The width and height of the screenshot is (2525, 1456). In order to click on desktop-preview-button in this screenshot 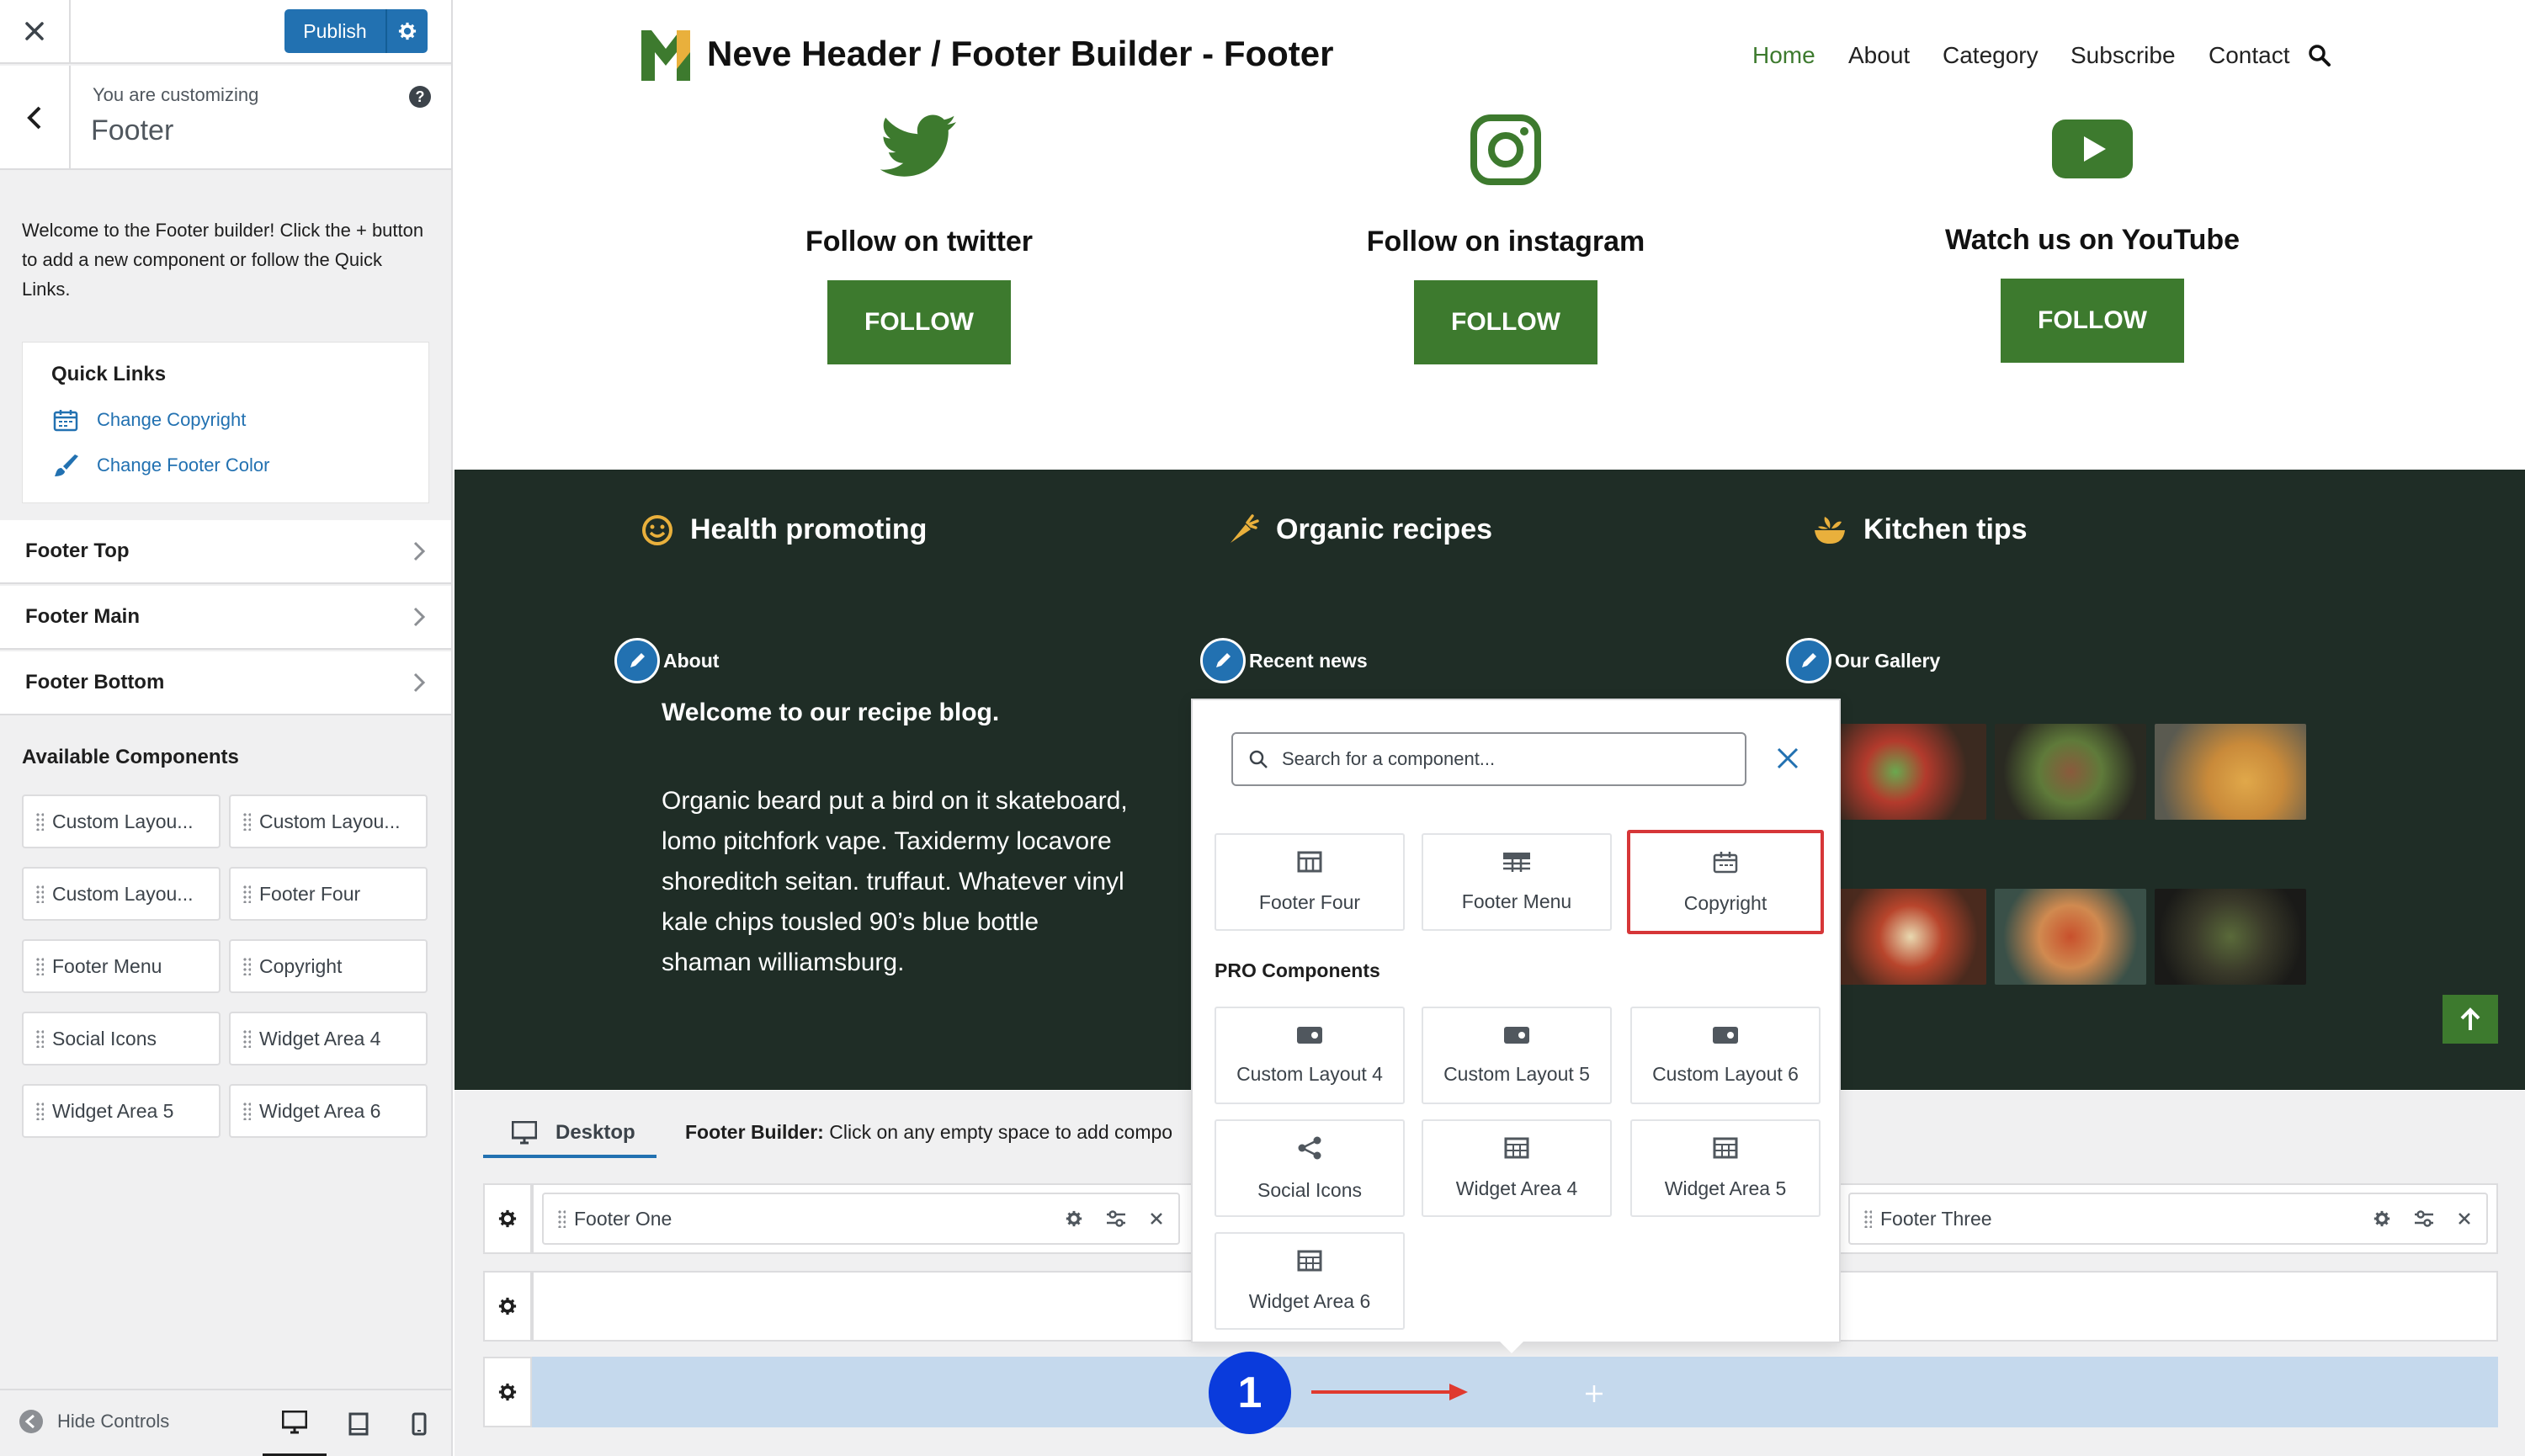, I will do `click(295, 1423)`.